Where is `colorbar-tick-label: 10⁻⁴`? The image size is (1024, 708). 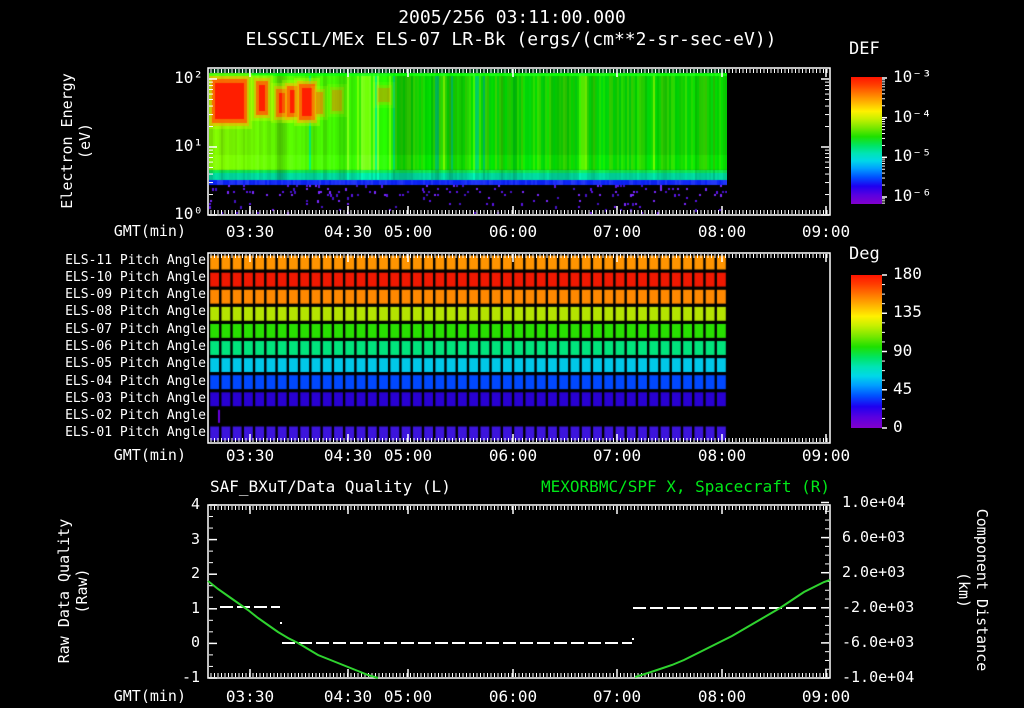 colorbar-tick-label: 10⁻⁴ is located at coordinates (912, 116).